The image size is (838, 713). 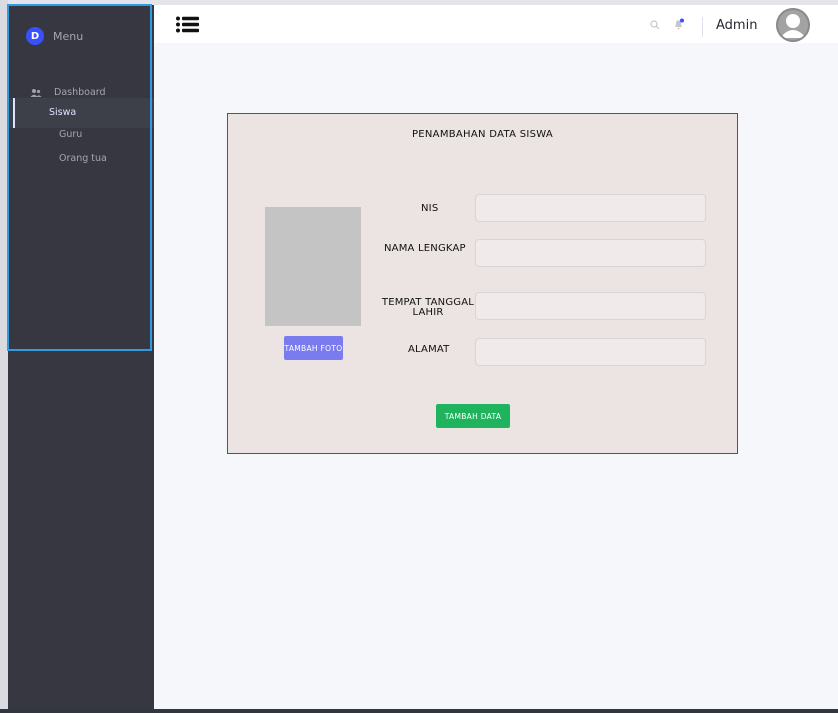 What do you see at coordinates (482, 134) in the screenshot?
I see `form-title: PENAMBAHAN DATA SISWA` at bounding box center [482, 134].